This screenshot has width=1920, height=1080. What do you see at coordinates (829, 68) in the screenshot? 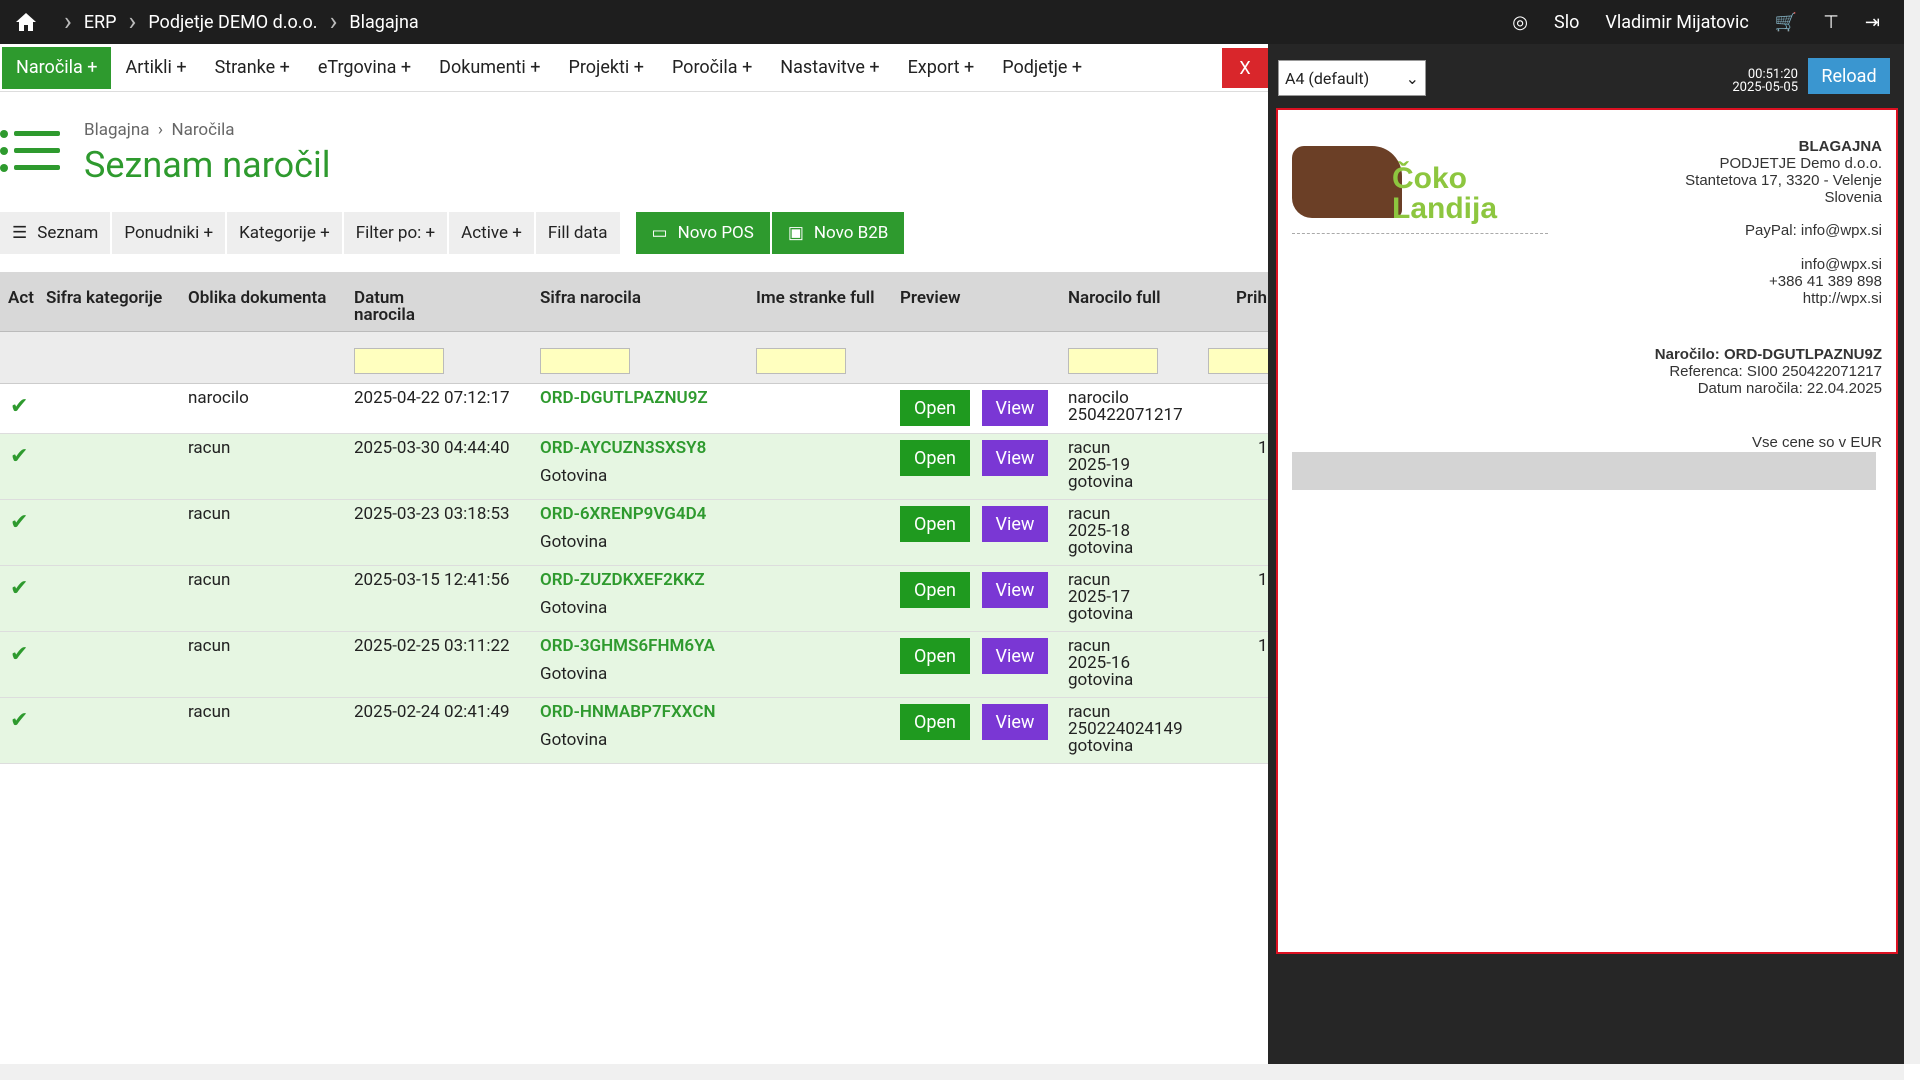
I see `menu-nastavitve: Nastavitve +` at bounding box center [829, 68].